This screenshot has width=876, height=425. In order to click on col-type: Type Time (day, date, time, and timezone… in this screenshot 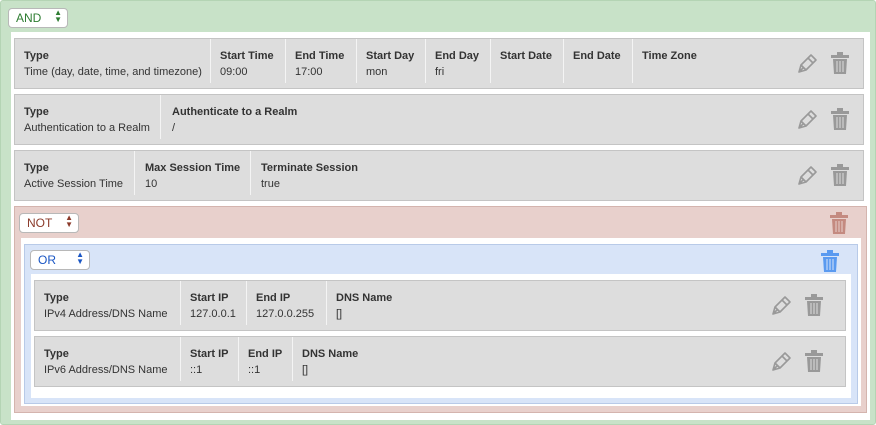, I will do `click(113, 61)`.